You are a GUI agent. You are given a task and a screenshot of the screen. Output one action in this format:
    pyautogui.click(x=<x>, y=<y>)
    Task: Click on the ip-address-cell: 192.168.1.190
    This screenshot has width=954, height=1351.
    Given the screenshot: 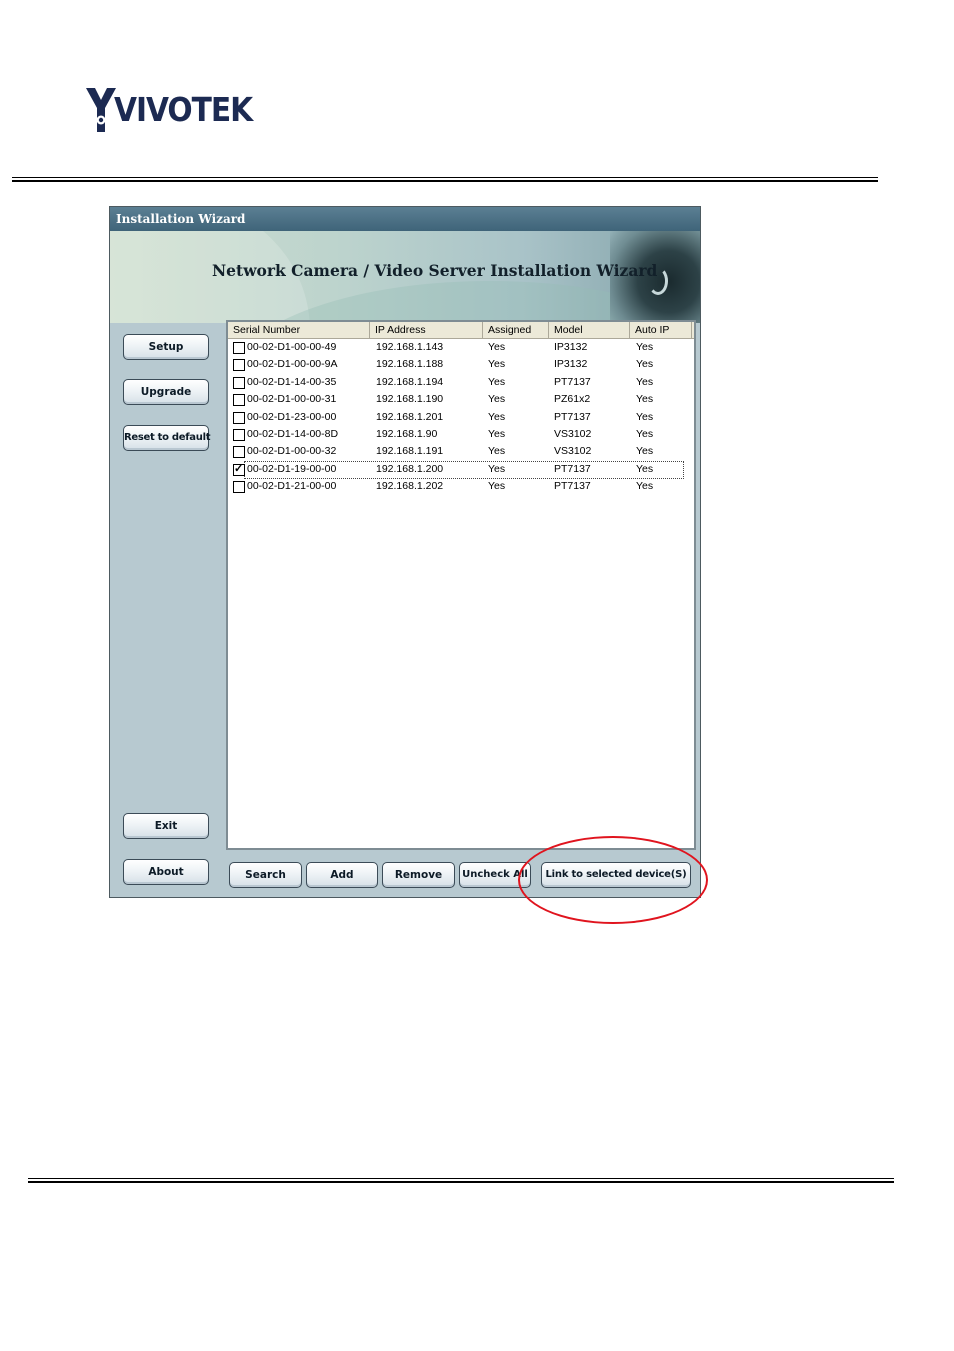 What is the action you would take?
    pyautogui.click(x=410, y=399)
    